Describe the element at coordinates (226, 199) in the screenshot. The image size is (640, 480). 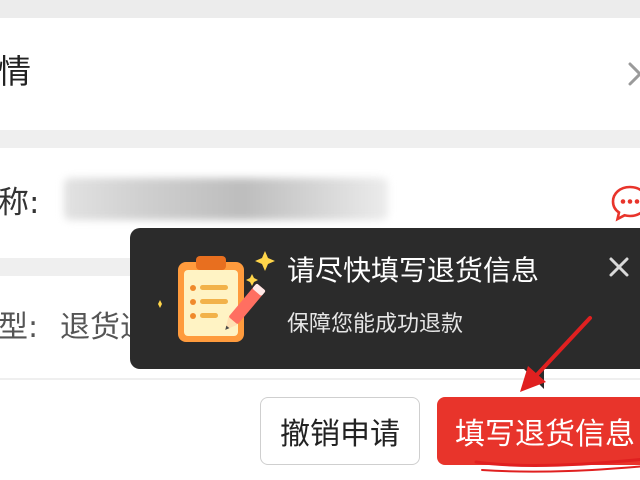
I see `shop-name-blurred` at that location.